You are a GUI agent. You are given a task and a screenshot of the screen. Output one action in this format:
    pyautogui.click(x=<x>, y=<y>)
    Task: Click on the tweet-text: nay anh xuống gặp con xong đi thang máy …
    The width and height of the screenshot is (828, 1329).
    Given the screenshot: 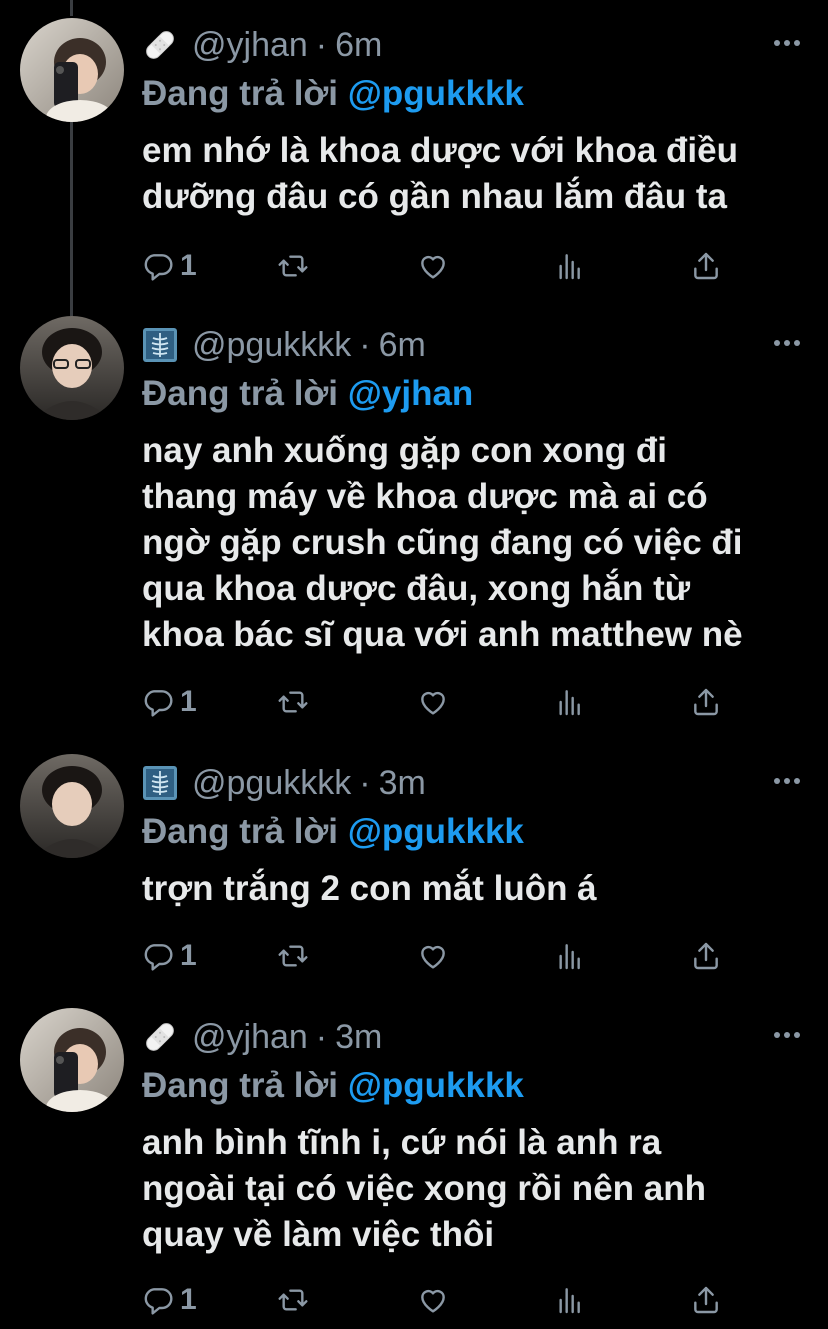 What is the action you would take?
    pyautogui.click(x=442, y=542)
    